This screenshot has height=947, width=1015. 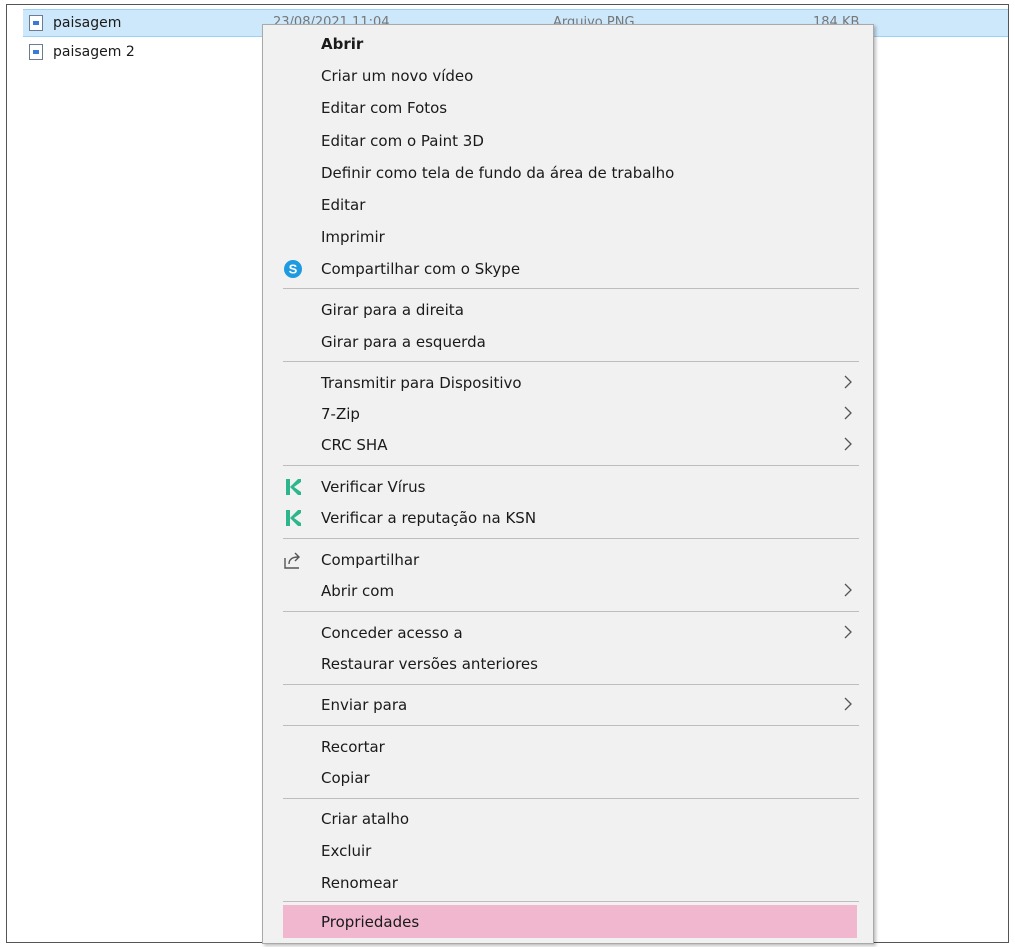 What do you see at coordinates (346, 851) in the screenshot?
I see `menu-item-label: Excluir` at bounding box center [346, 851].